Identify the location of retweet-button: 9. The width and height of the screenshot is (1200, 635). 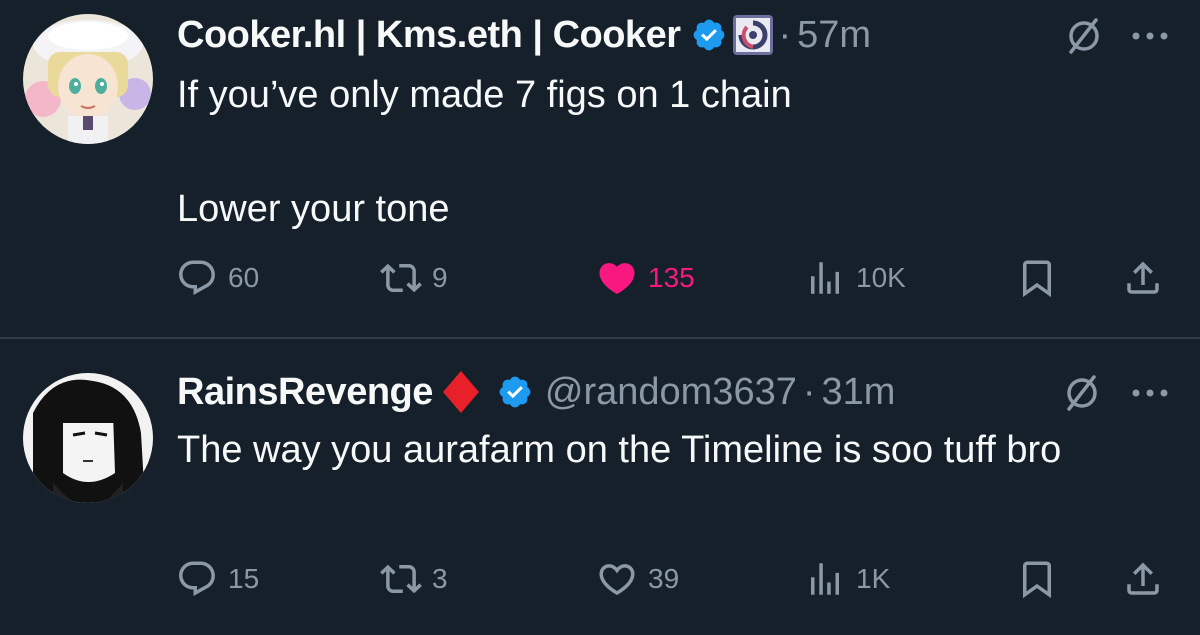
(414, 278).